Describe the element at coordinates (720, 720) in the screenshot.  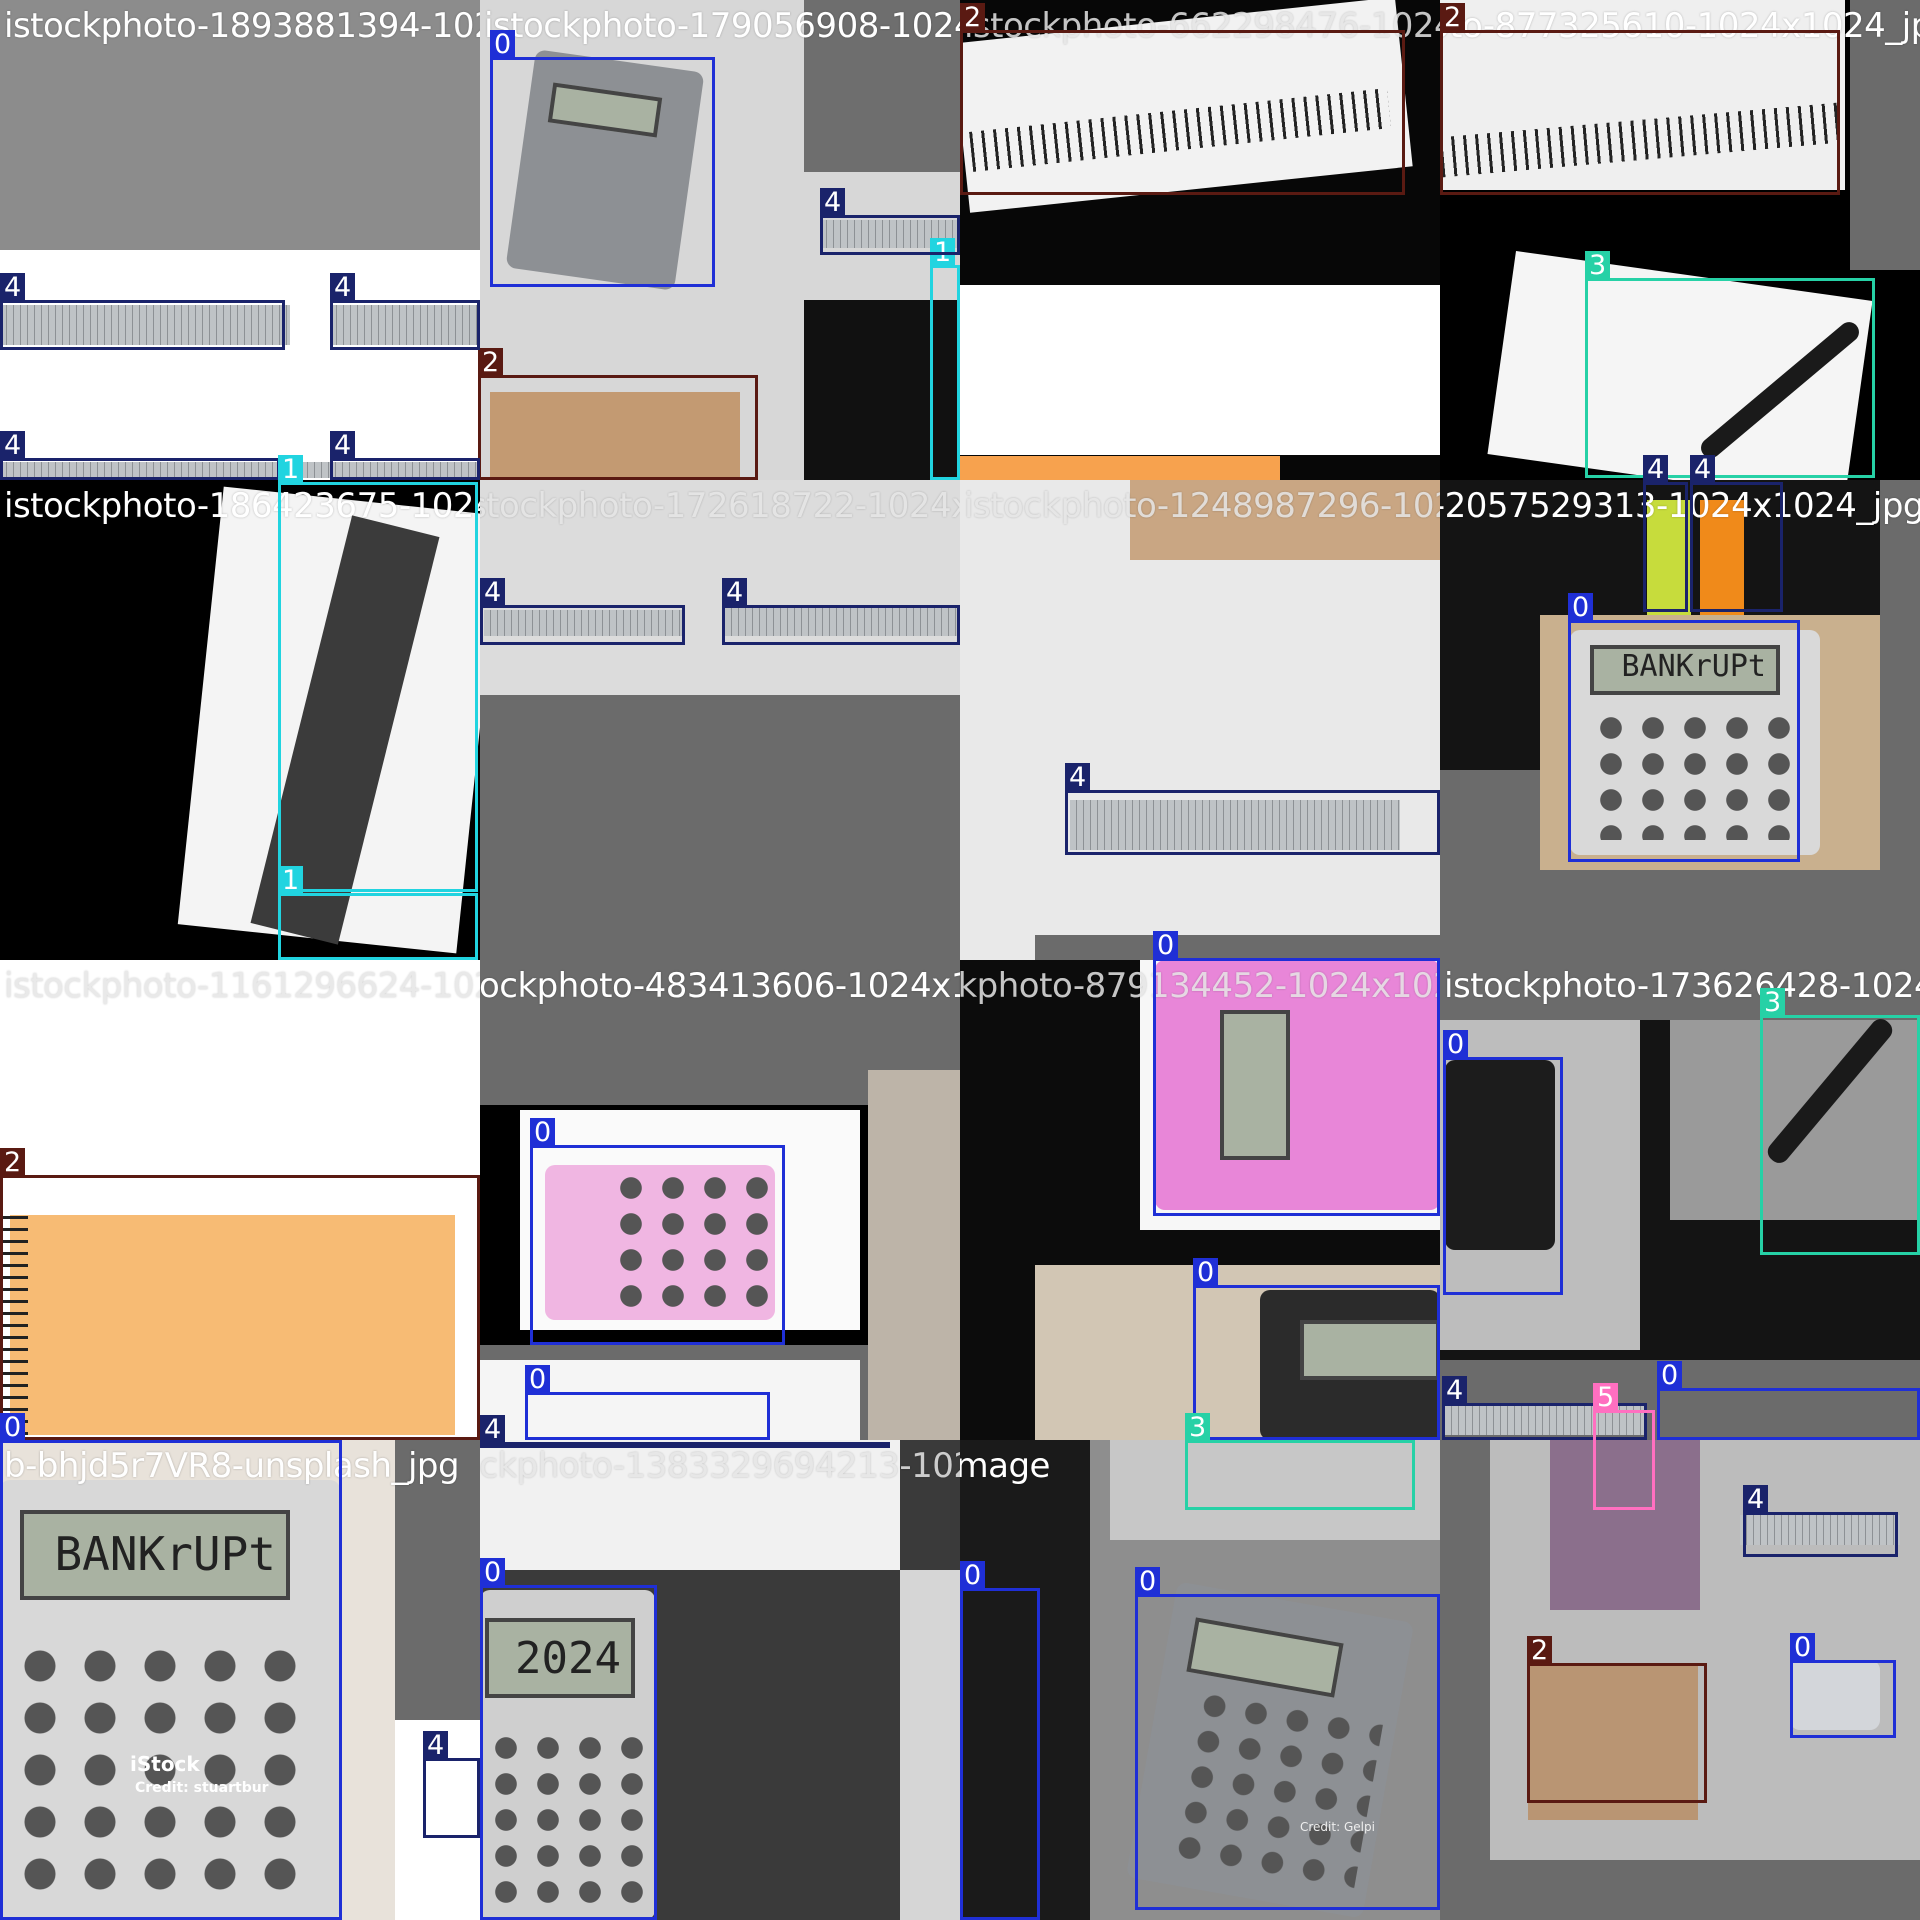
I see `tile-r2c2: istockphoto-172618722-1024x1024_jpg` at that location.